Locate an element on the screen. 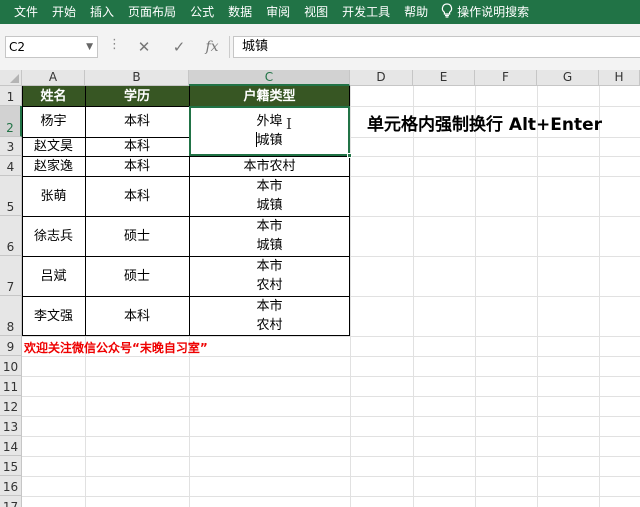 This screenshot has width=640, height=507. tab-page-layout: 页面布局 is located at coordinates (152, 12).